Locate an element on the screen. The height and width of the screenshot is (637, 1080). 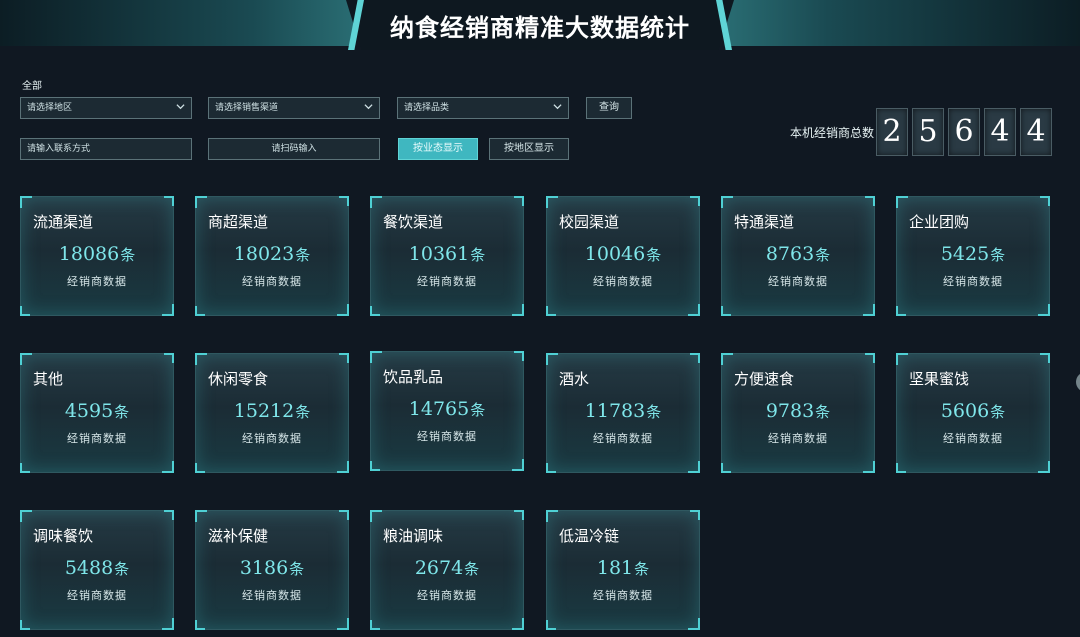
card-title: 调味餐饮 is located at coordinates (63, 536).